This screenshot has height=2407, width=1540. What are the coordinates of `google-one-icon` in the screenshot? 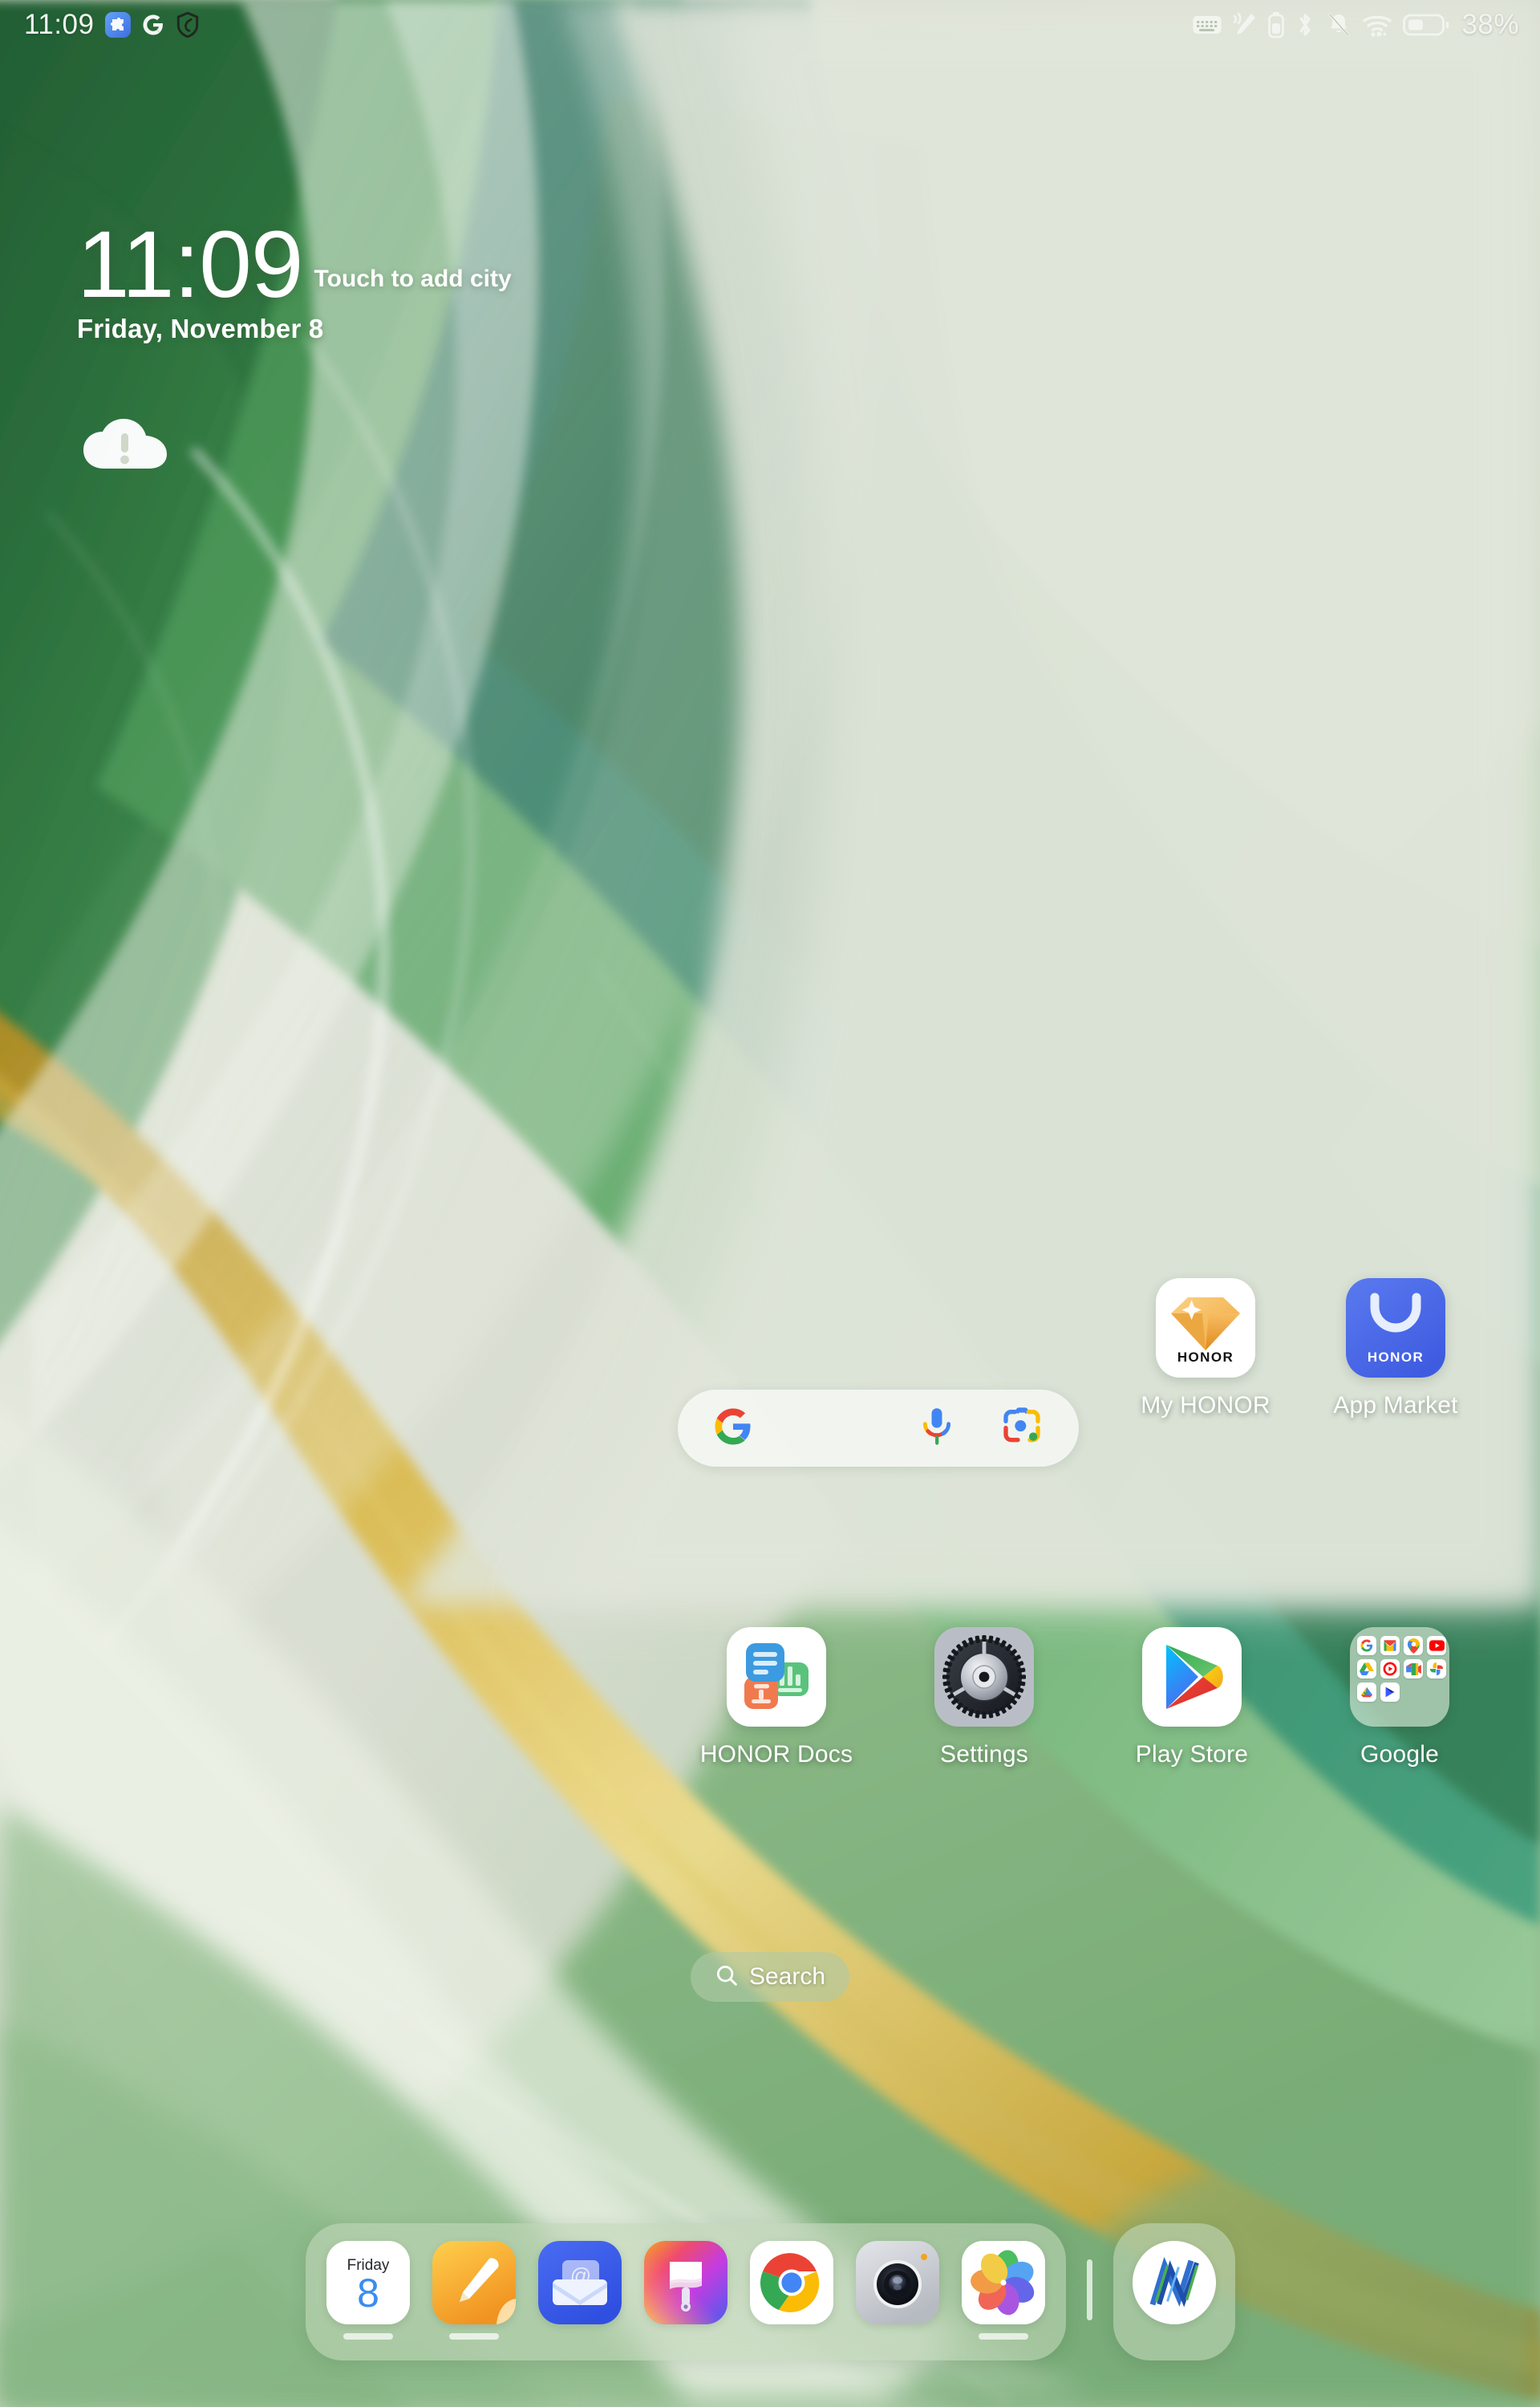 It's located at (1366, 1692).